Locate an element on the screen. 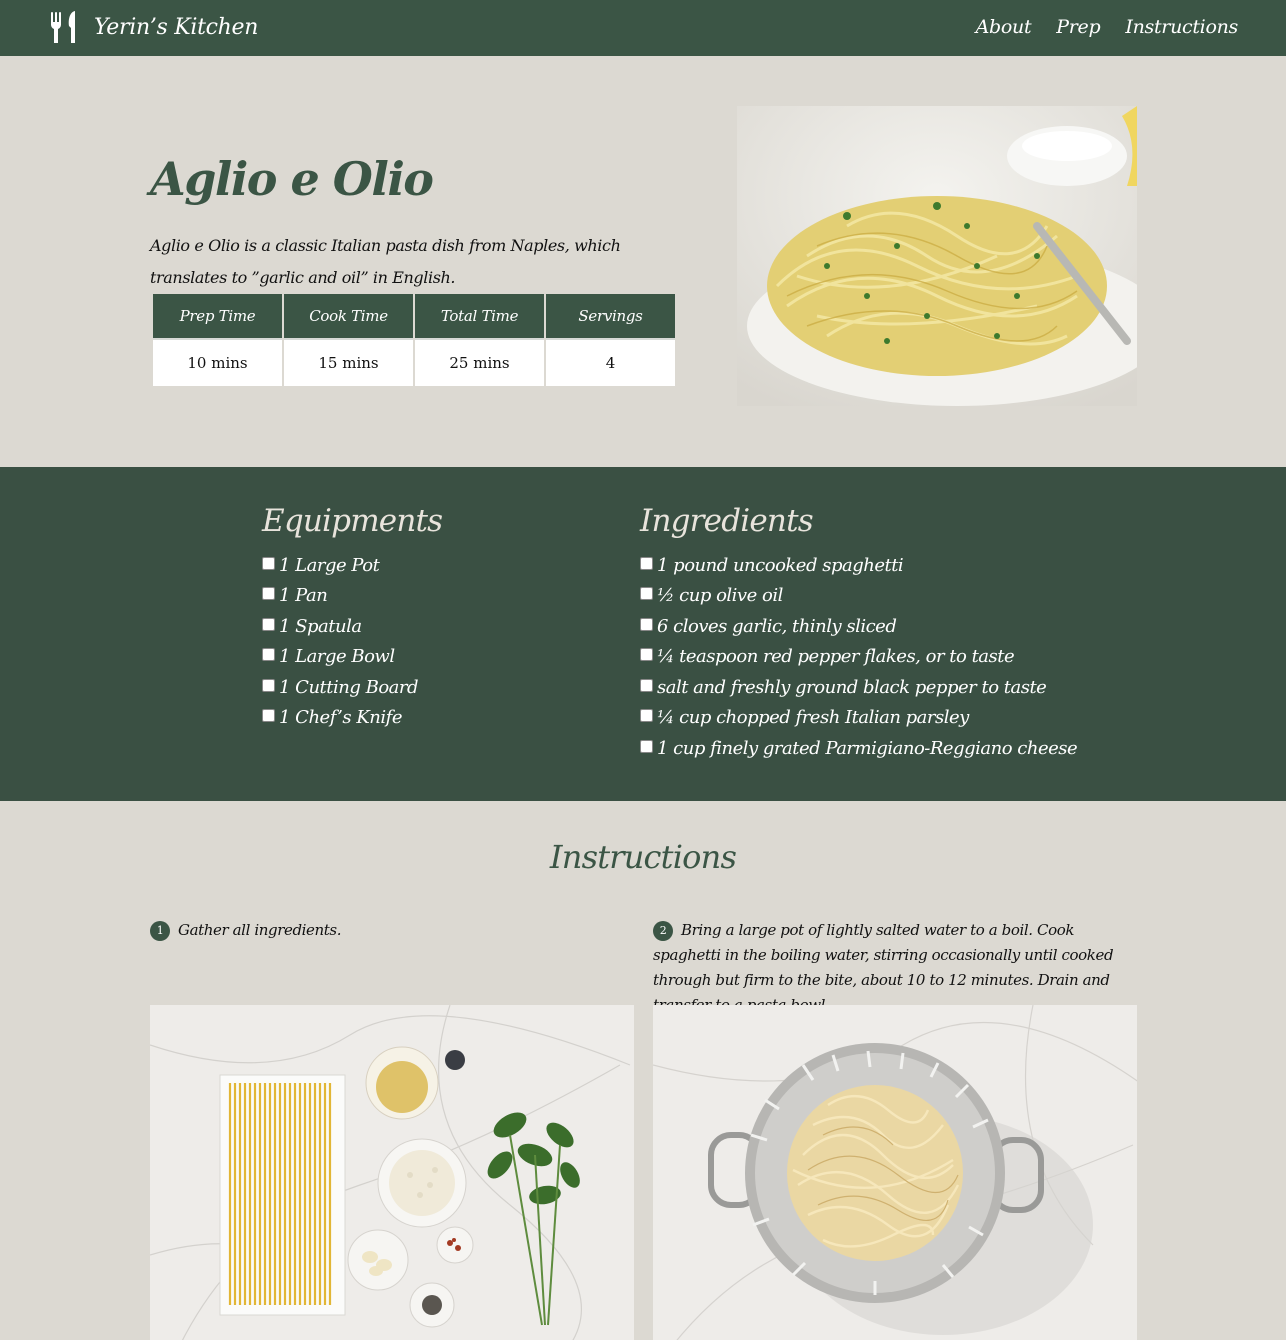  list-item-label: 1 Pan is located at coordinates (303, 596).